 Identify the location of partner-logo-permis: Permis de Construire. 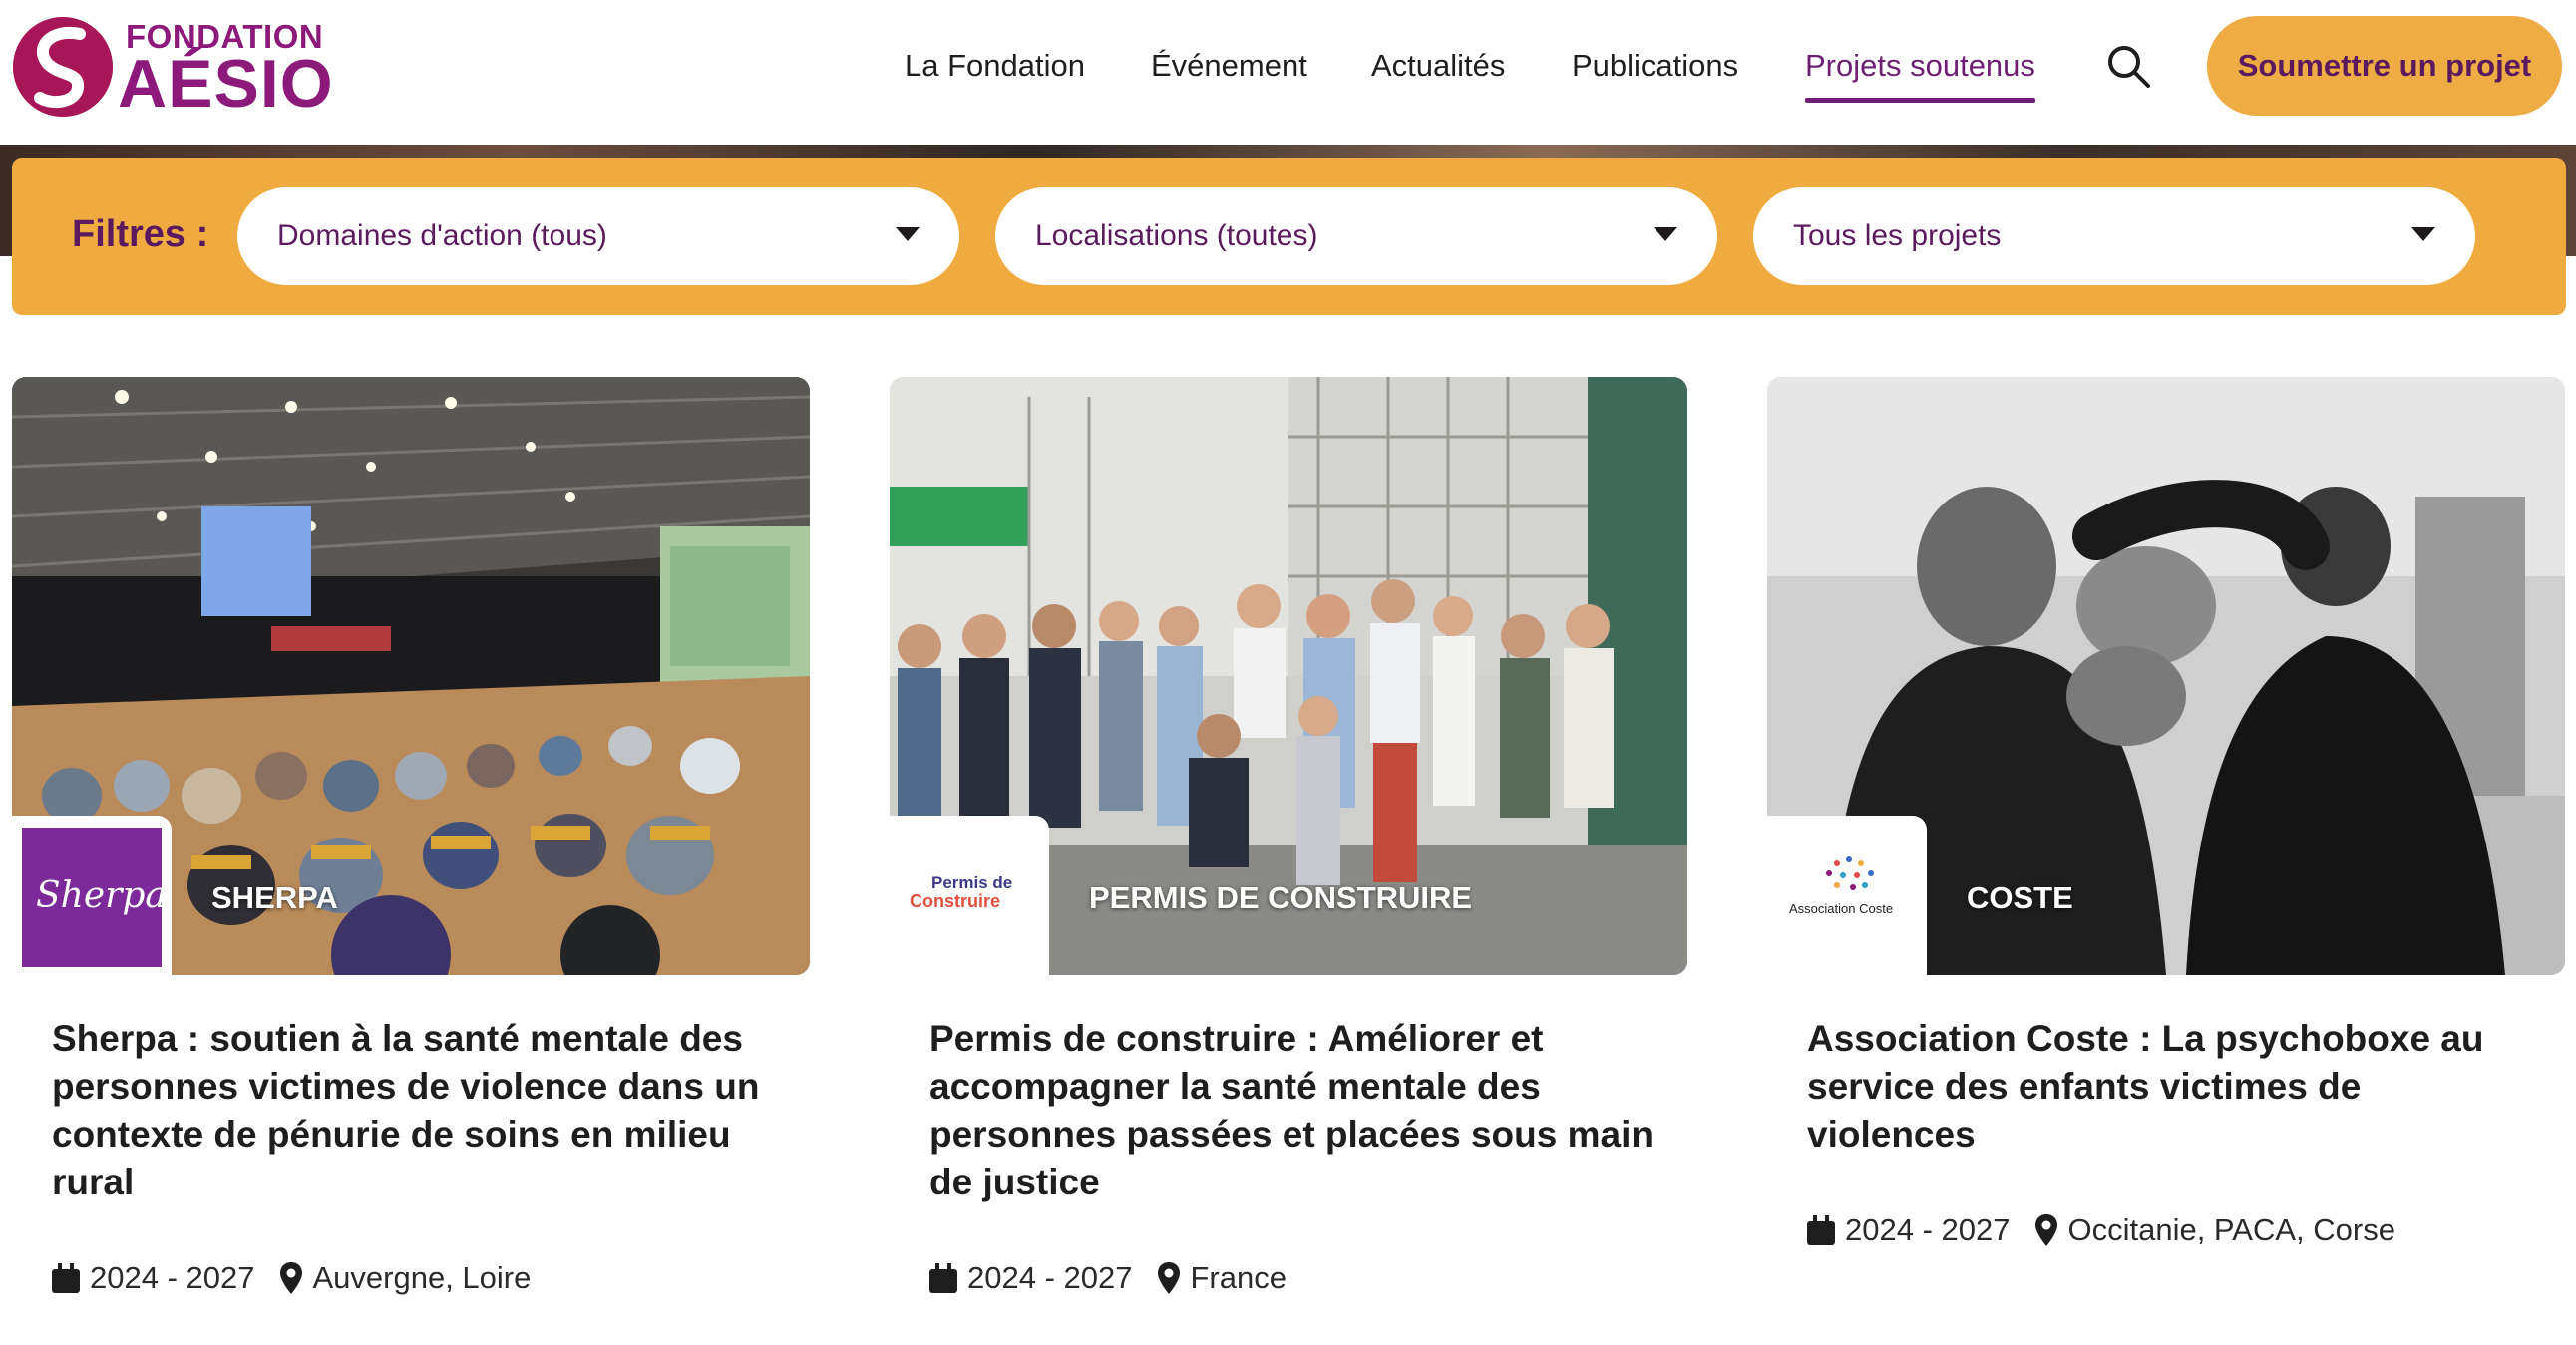
(969, 896).